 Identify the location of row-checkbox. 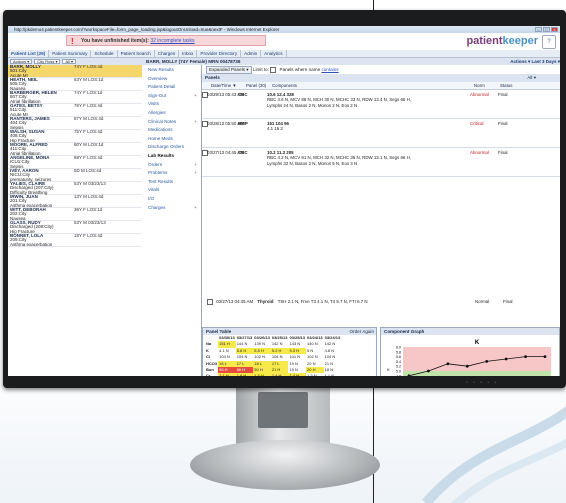
(210, 302).